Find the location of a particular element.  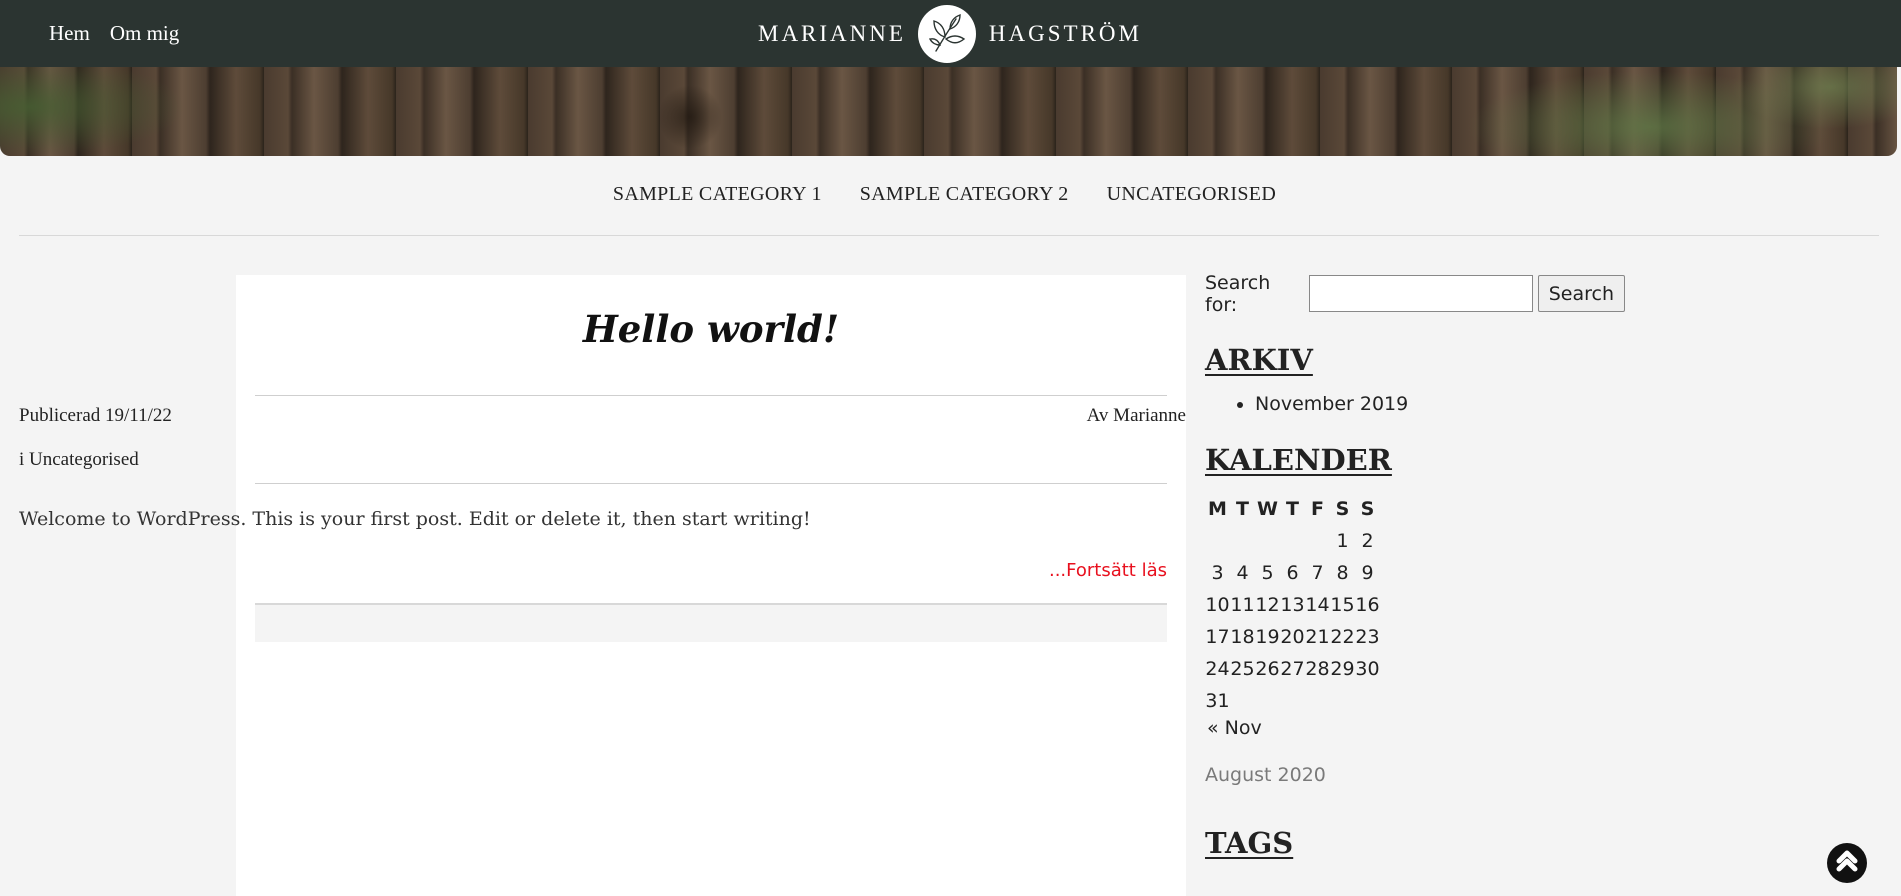

post-footer is located at coordinates (711, 622).